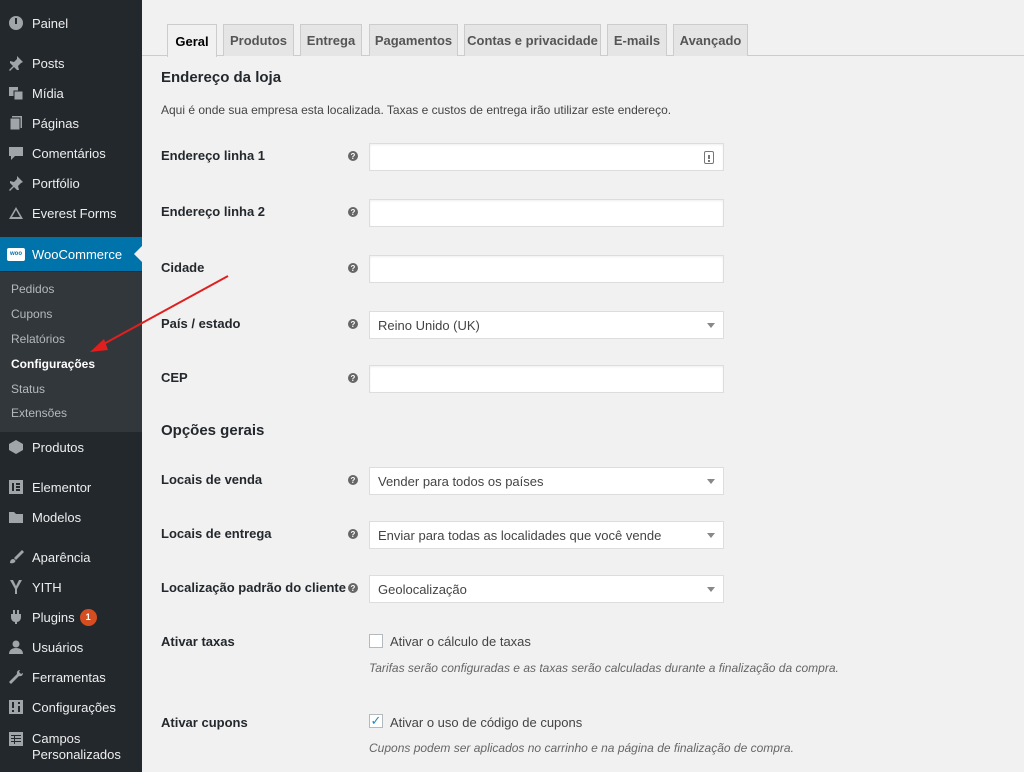  I want to click on label-line-1: Campos, so click(56, 738).